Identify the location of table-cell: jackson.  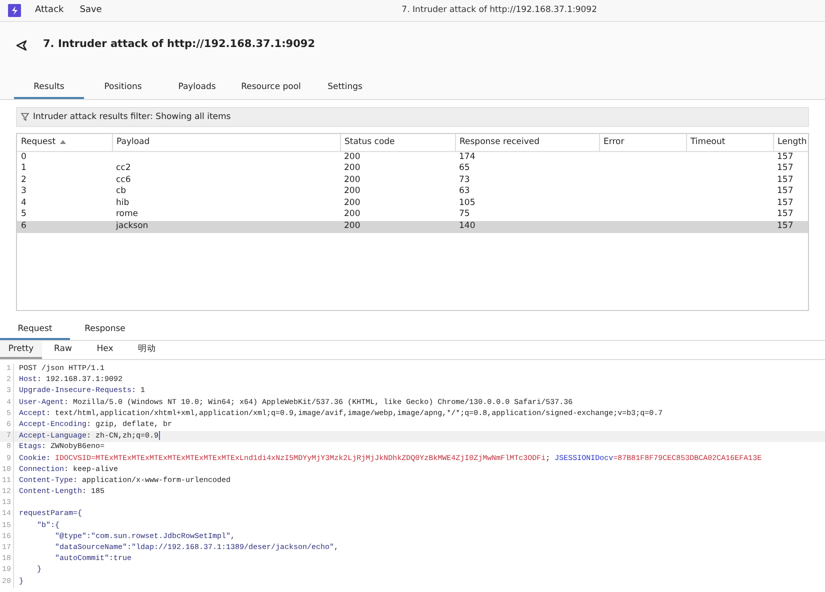
(132, 226).